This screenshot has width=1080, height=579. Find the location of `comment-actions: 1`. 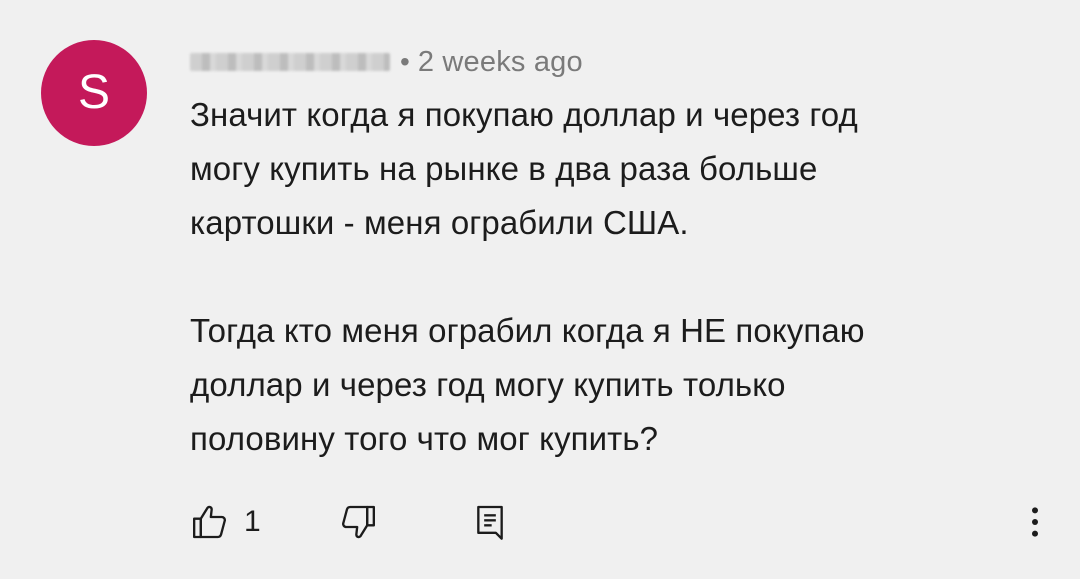

comment-actions: 1 is located at coordinates (620, 522).